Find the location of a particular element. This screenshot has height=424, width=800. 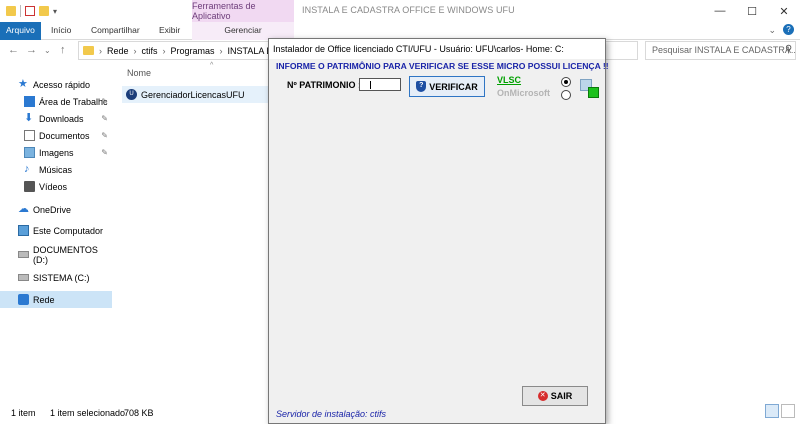

tab-arquivo: Arquivo is located at coordinates (20, 31).